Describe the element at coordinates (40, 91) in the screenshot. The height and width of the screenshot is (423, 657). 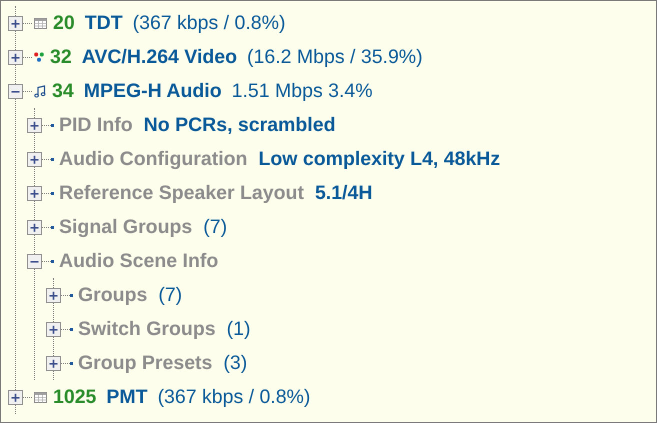
I see `music-note-icon` at that location.